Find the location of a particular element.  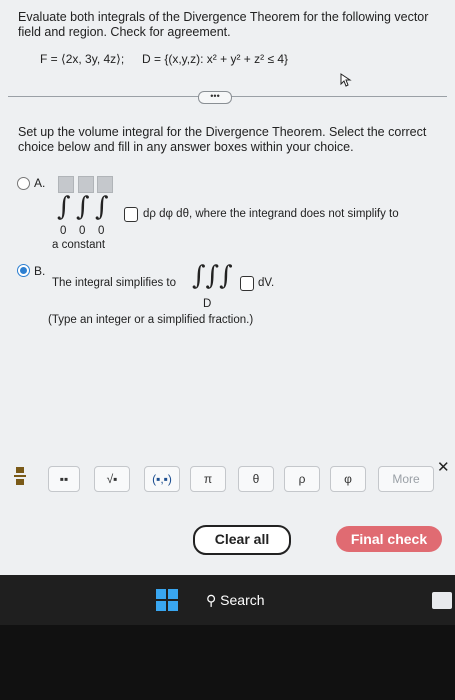

option-b-letter: B. is located at coordinates (40, 271).